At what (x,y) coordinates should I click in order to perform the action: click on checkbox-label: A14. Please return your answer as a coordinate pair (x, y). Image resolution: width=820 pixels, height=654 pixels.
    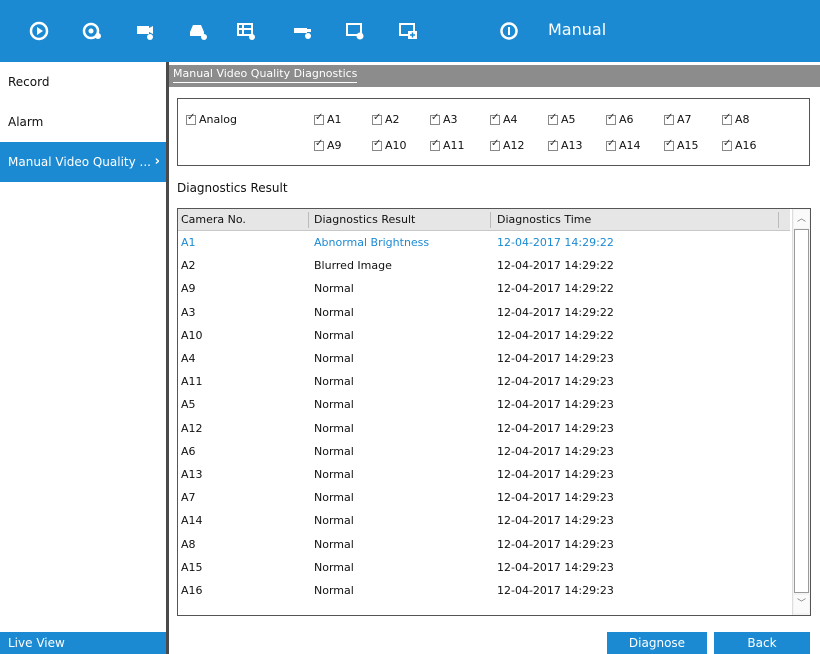
    Looking at the image, I should click on (630, 145).